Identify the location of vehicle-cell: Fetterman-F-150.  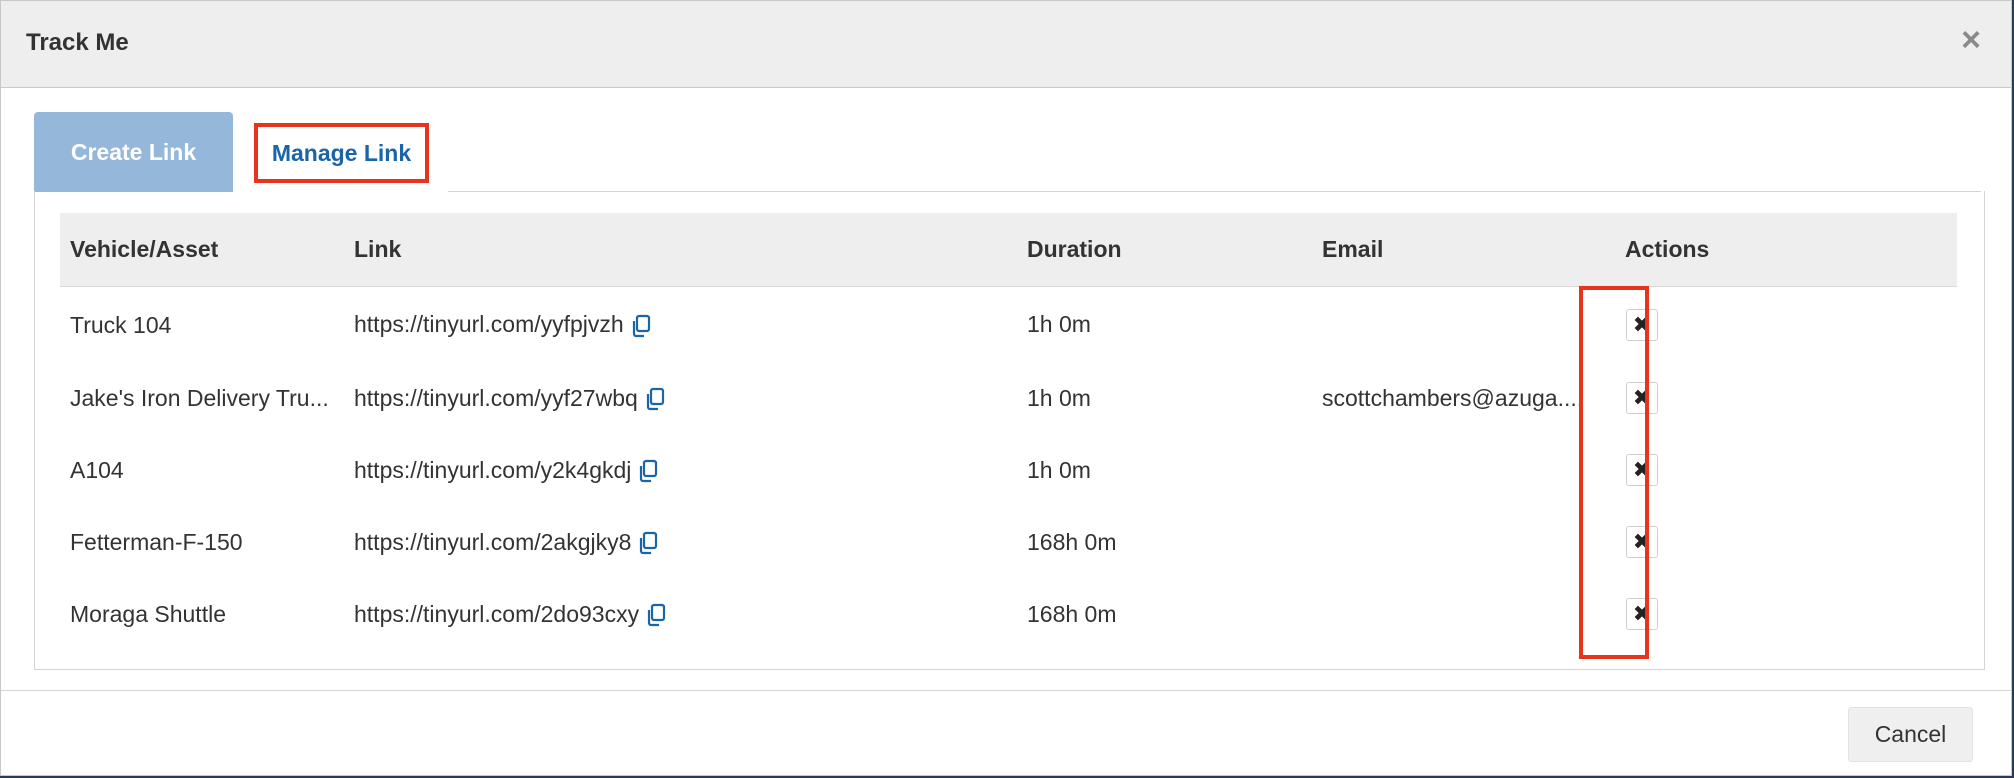
(156, 542).